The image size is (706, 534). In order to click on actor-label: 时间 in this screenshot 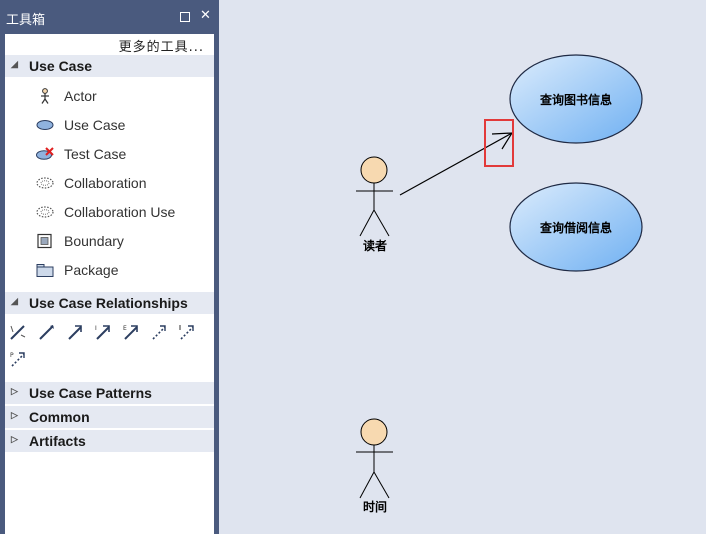, I will do `click(374, 507)`.